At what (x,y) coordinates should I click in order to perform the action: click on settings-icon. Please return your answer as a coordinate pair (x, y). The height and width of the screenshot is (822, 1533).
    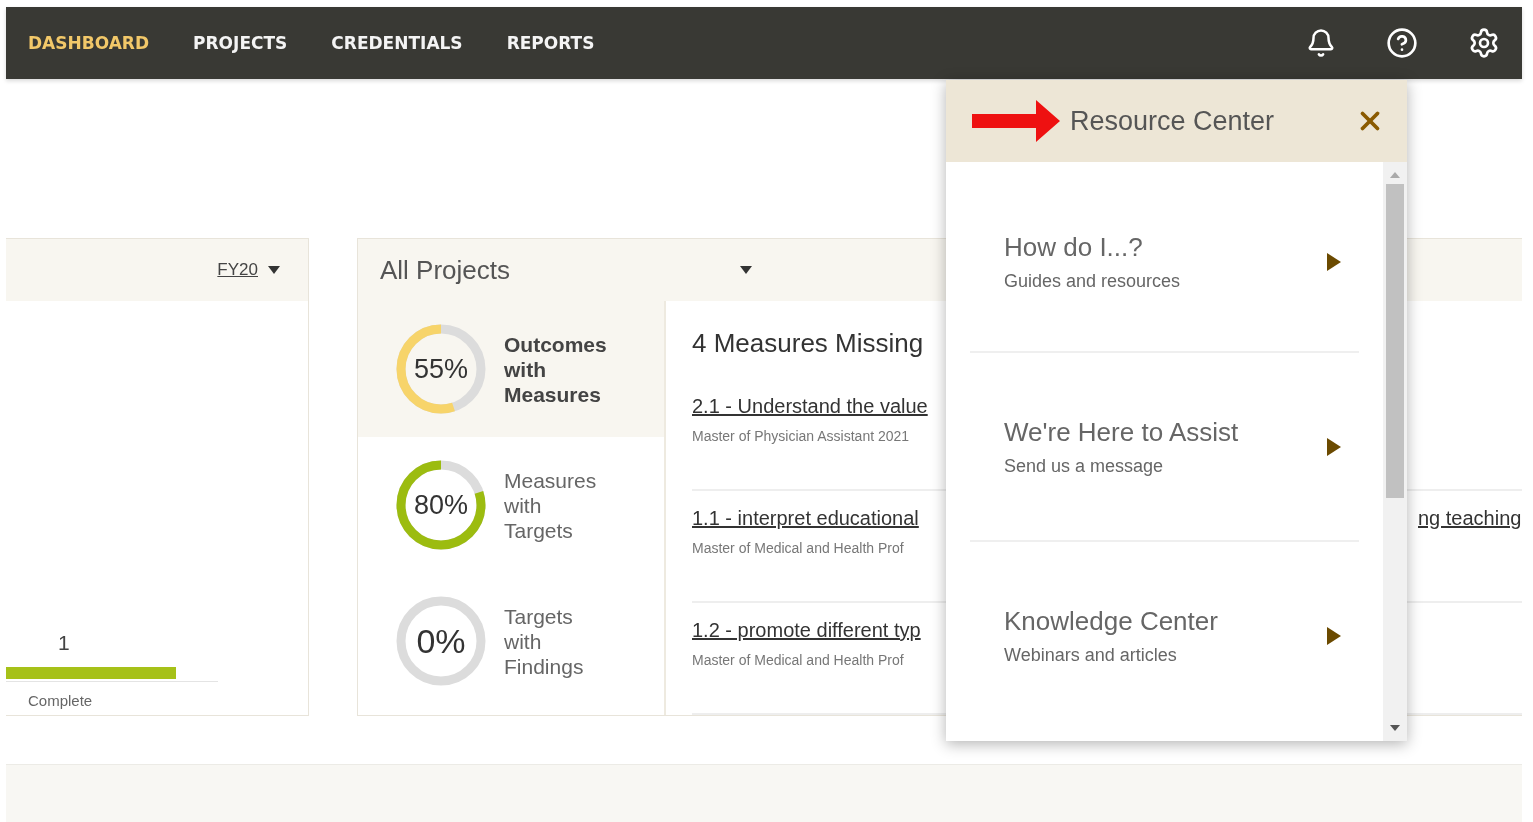
    Looking at the image, I should click on (1484, 43).